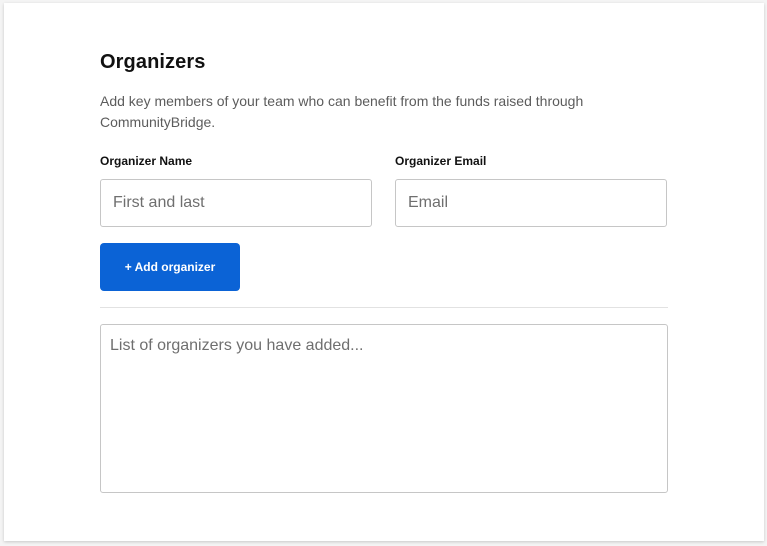  I want to click on organizer-email-input, so click(531, 203).